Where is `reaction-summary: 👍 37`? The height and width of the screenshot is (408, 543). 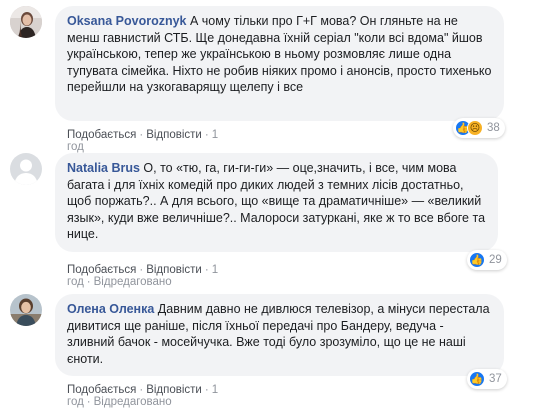
reaction-summary: 👍 37 is located at coordinates (487, 379).